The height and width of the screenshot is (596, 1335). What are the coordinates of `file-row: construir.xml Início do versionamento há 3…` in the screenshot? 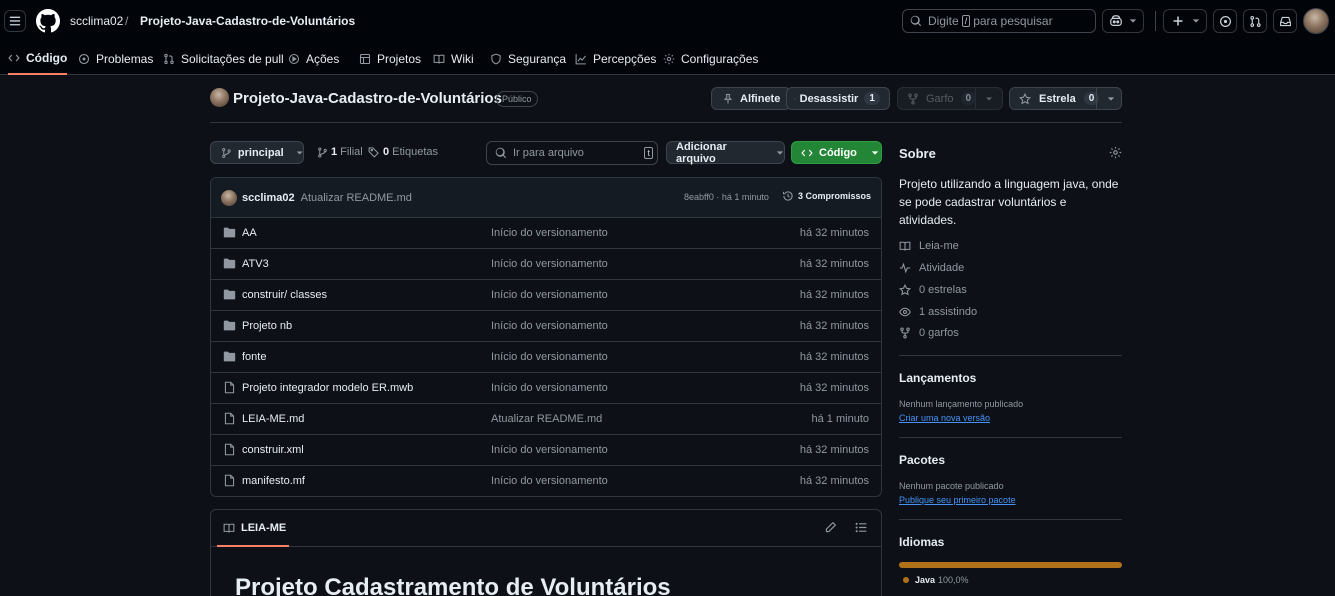 It's located at (546, 450).